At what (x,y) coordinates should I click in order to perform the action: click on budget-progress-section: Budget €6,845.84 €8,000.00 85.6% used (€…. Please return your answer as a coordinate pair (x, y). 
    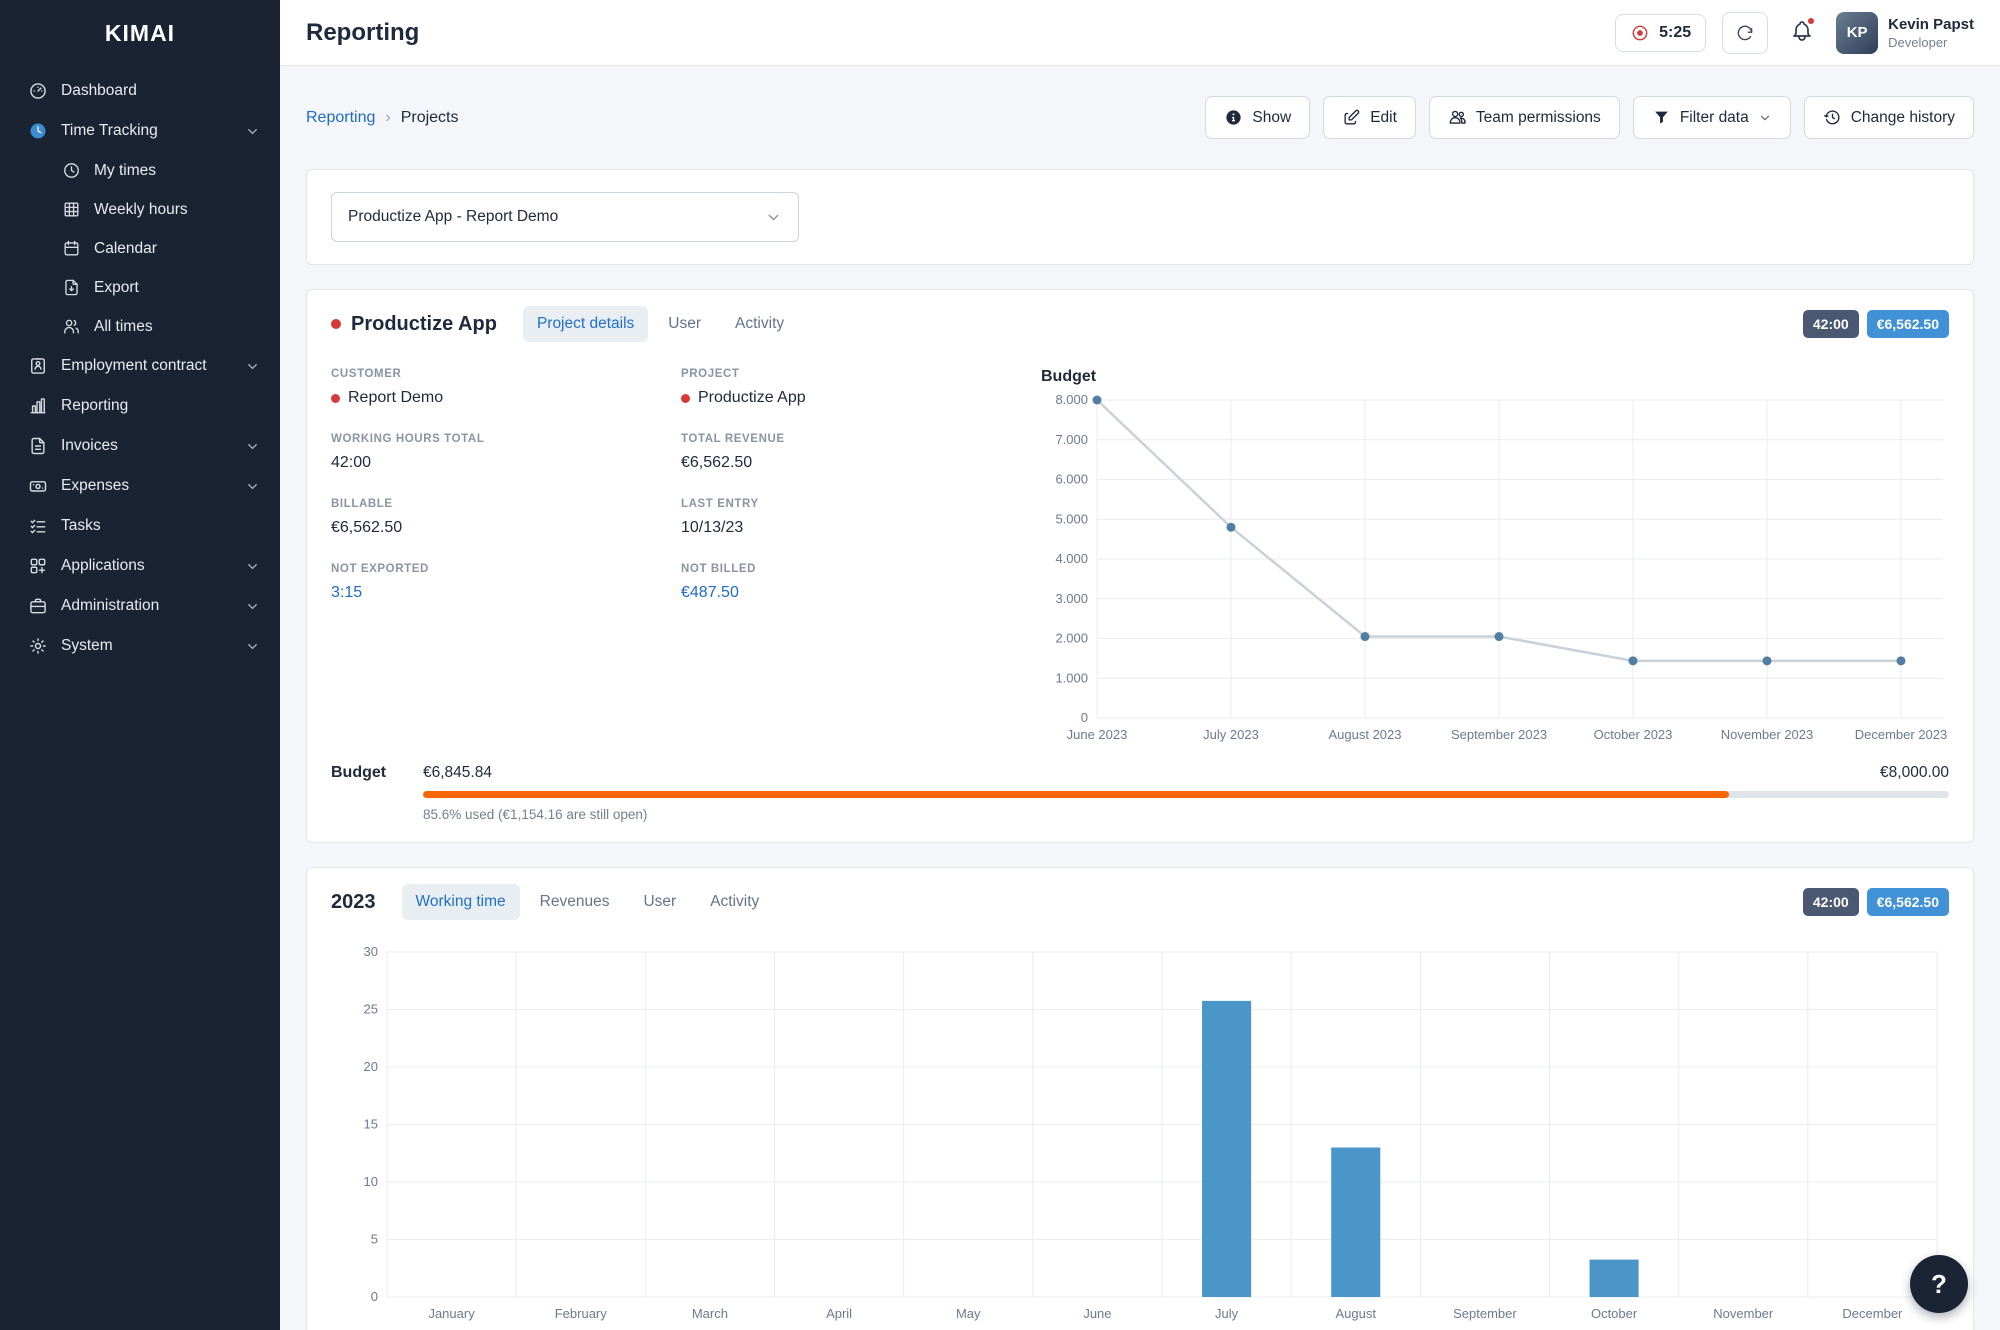
    Looking at the image, I should click on (1140, 798).